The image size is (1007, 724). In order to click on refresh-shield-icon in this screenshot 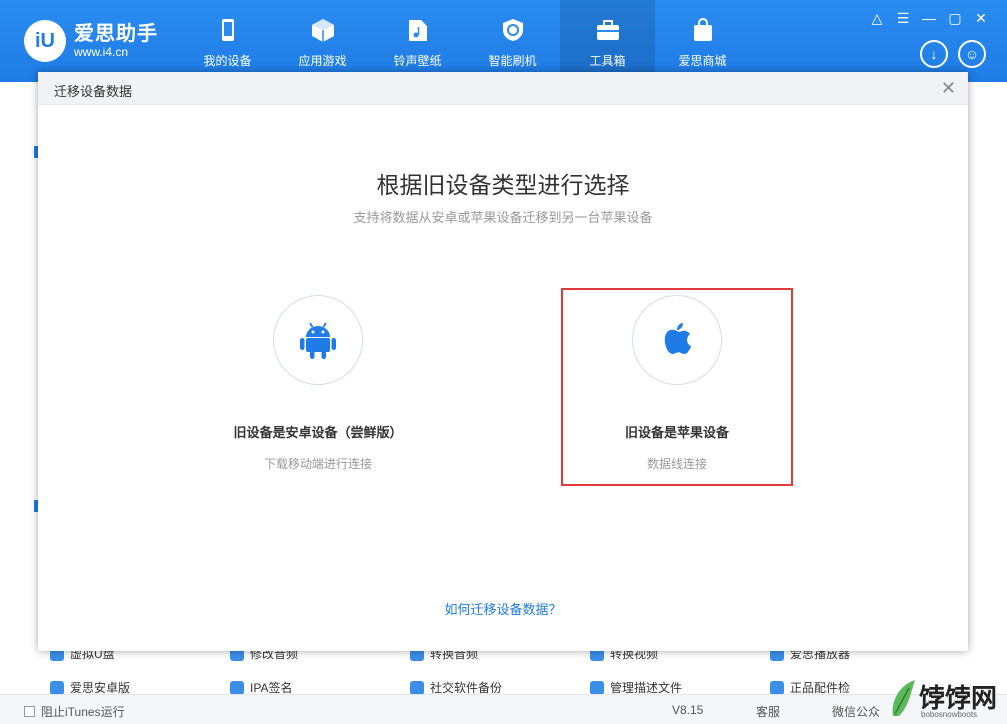, I will do `click(513, 30)`.